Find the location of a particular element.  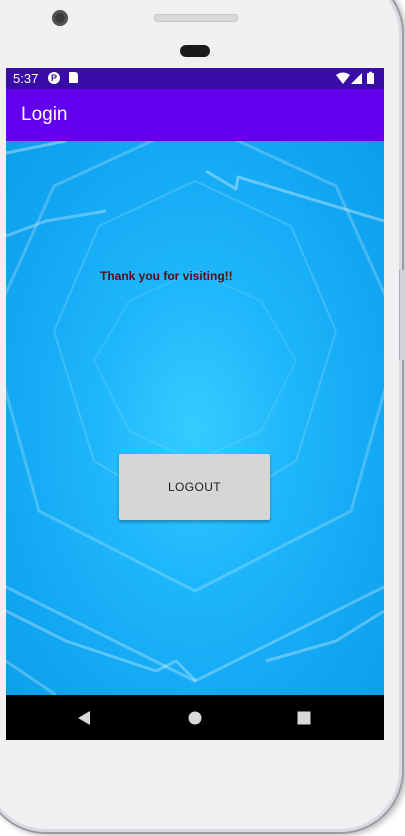

navigation-bar is located at coordinates (195, 717).